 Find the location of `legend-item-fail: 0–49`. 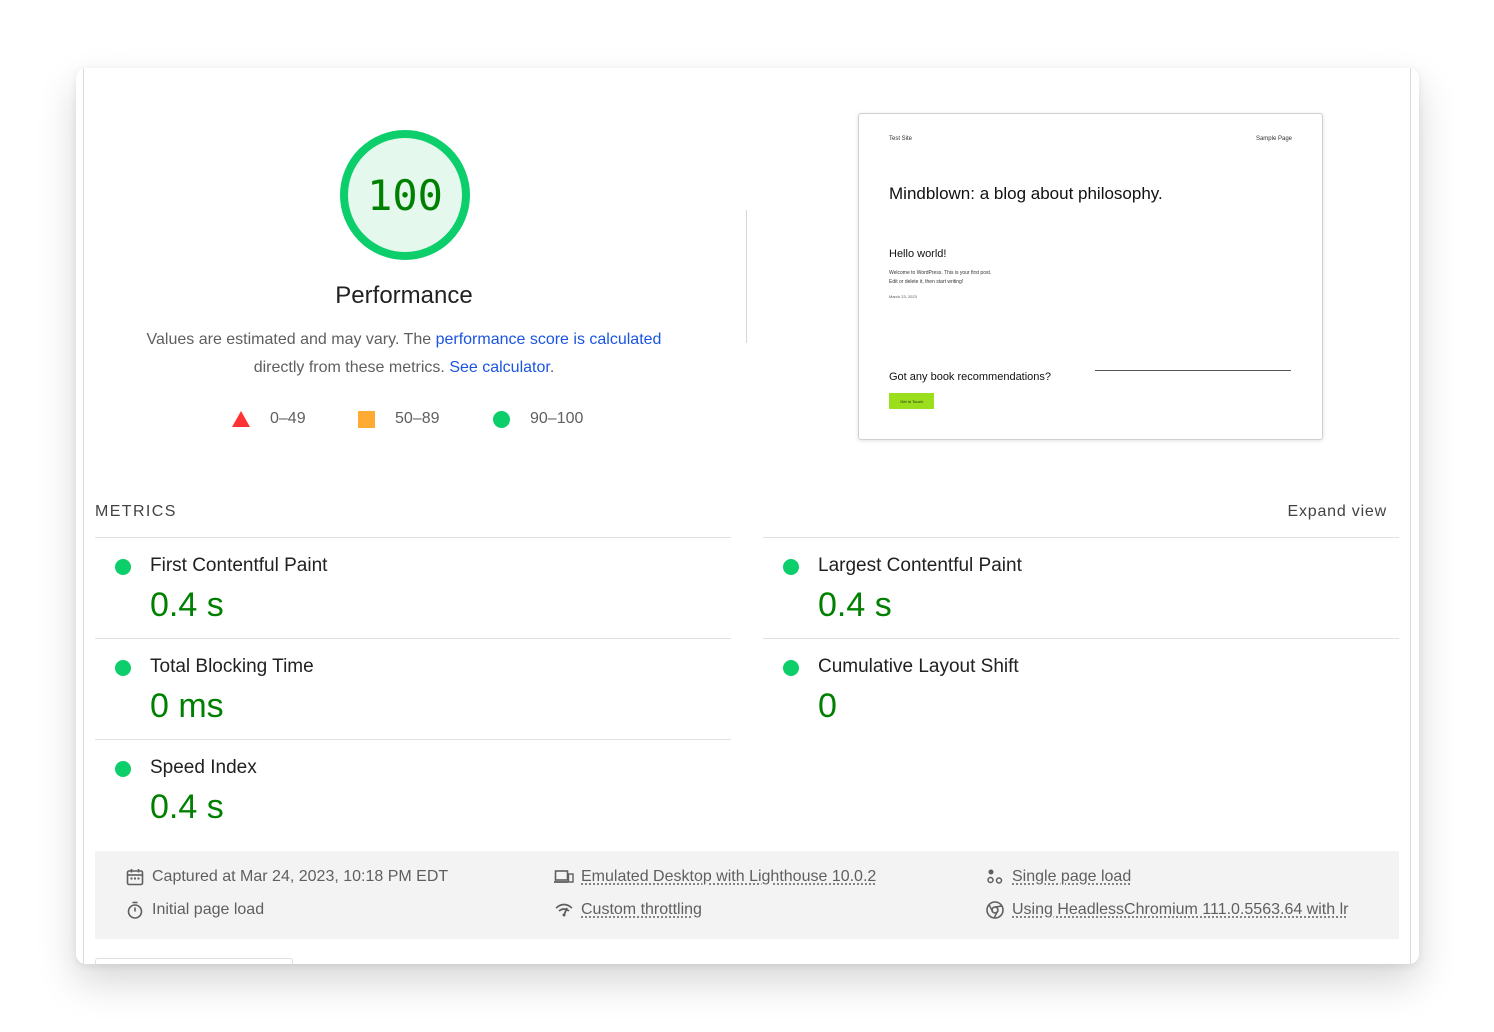

legend-item-fail: 0–49 is located at coordinates (269, 419).